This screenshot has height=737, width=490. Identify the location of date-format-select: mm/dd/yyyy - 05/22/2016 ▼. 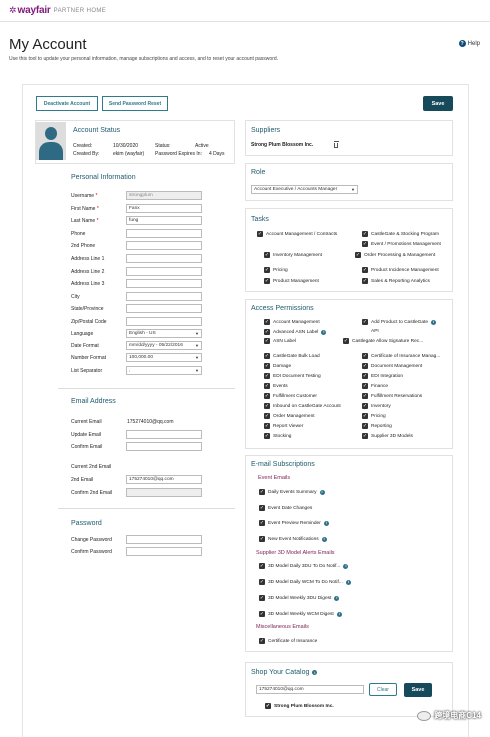
(164, 345).